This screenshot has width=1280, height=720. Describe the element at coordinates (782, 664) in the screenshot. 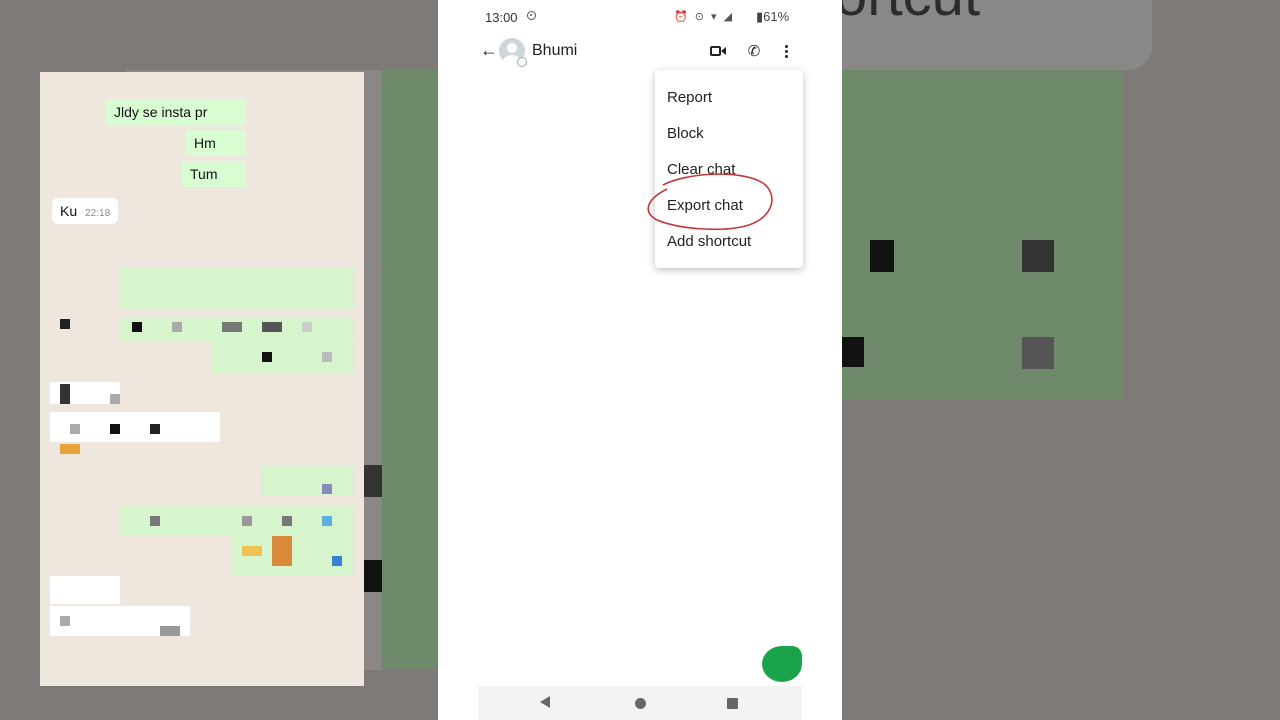

I see `mic-button` at that location.